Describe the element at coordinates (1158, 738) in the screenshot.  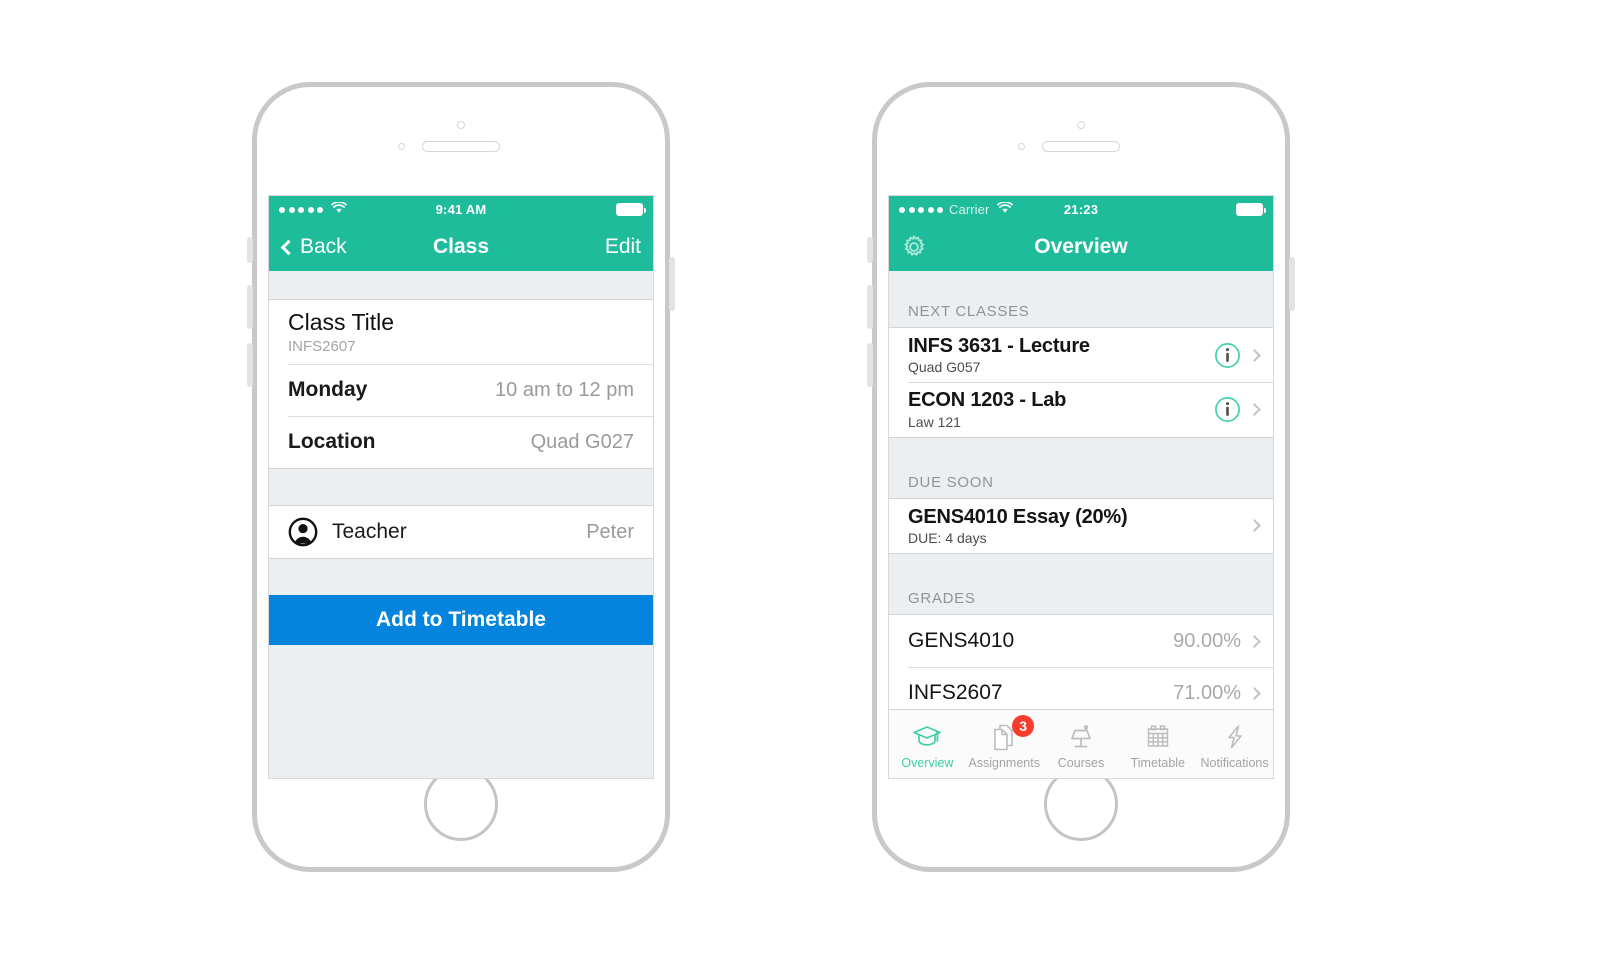
I see `calendar-icon` at that location.